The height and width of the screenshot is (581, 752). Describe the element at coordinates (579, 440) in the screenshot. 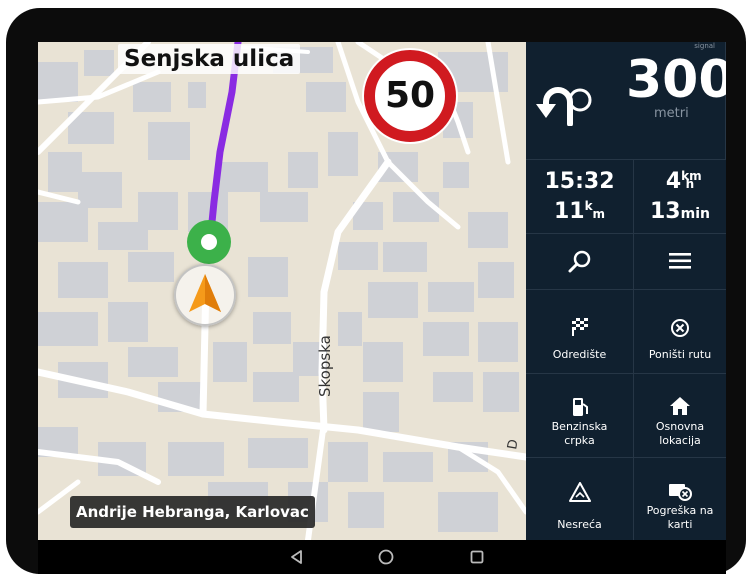

I see `fuel-station-label-line2: crpka` at that location.